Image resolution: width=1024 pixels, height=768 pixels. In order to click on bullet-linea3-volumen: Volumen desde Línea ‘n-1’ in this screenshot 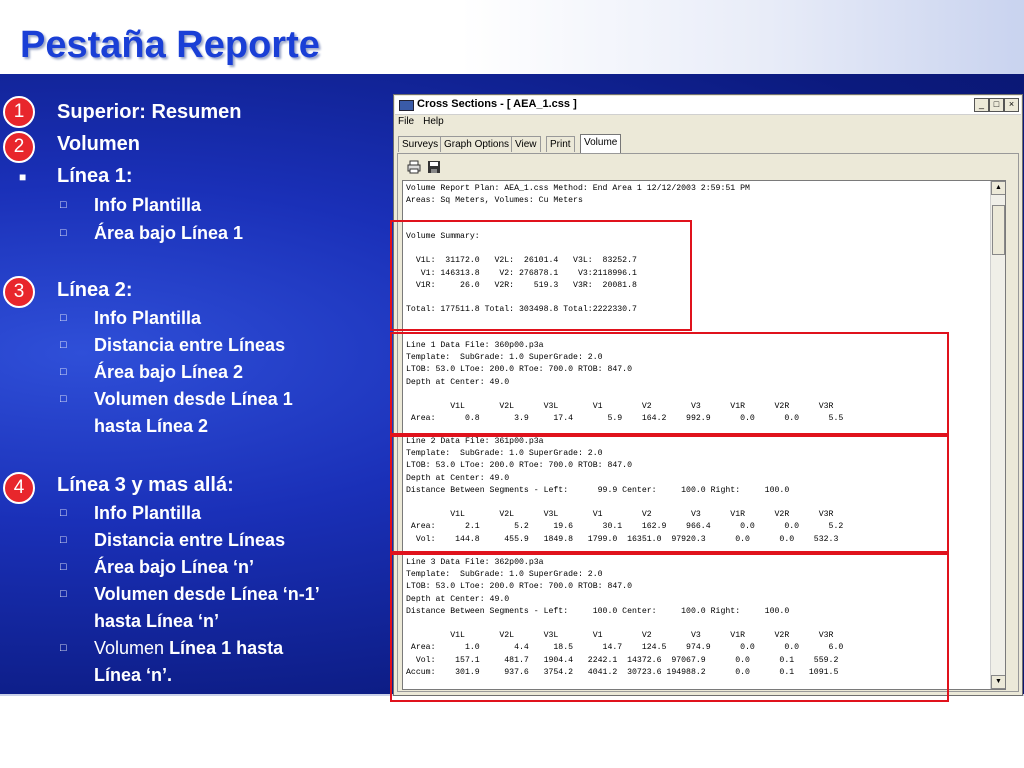, I will do `click(207, 594)`.